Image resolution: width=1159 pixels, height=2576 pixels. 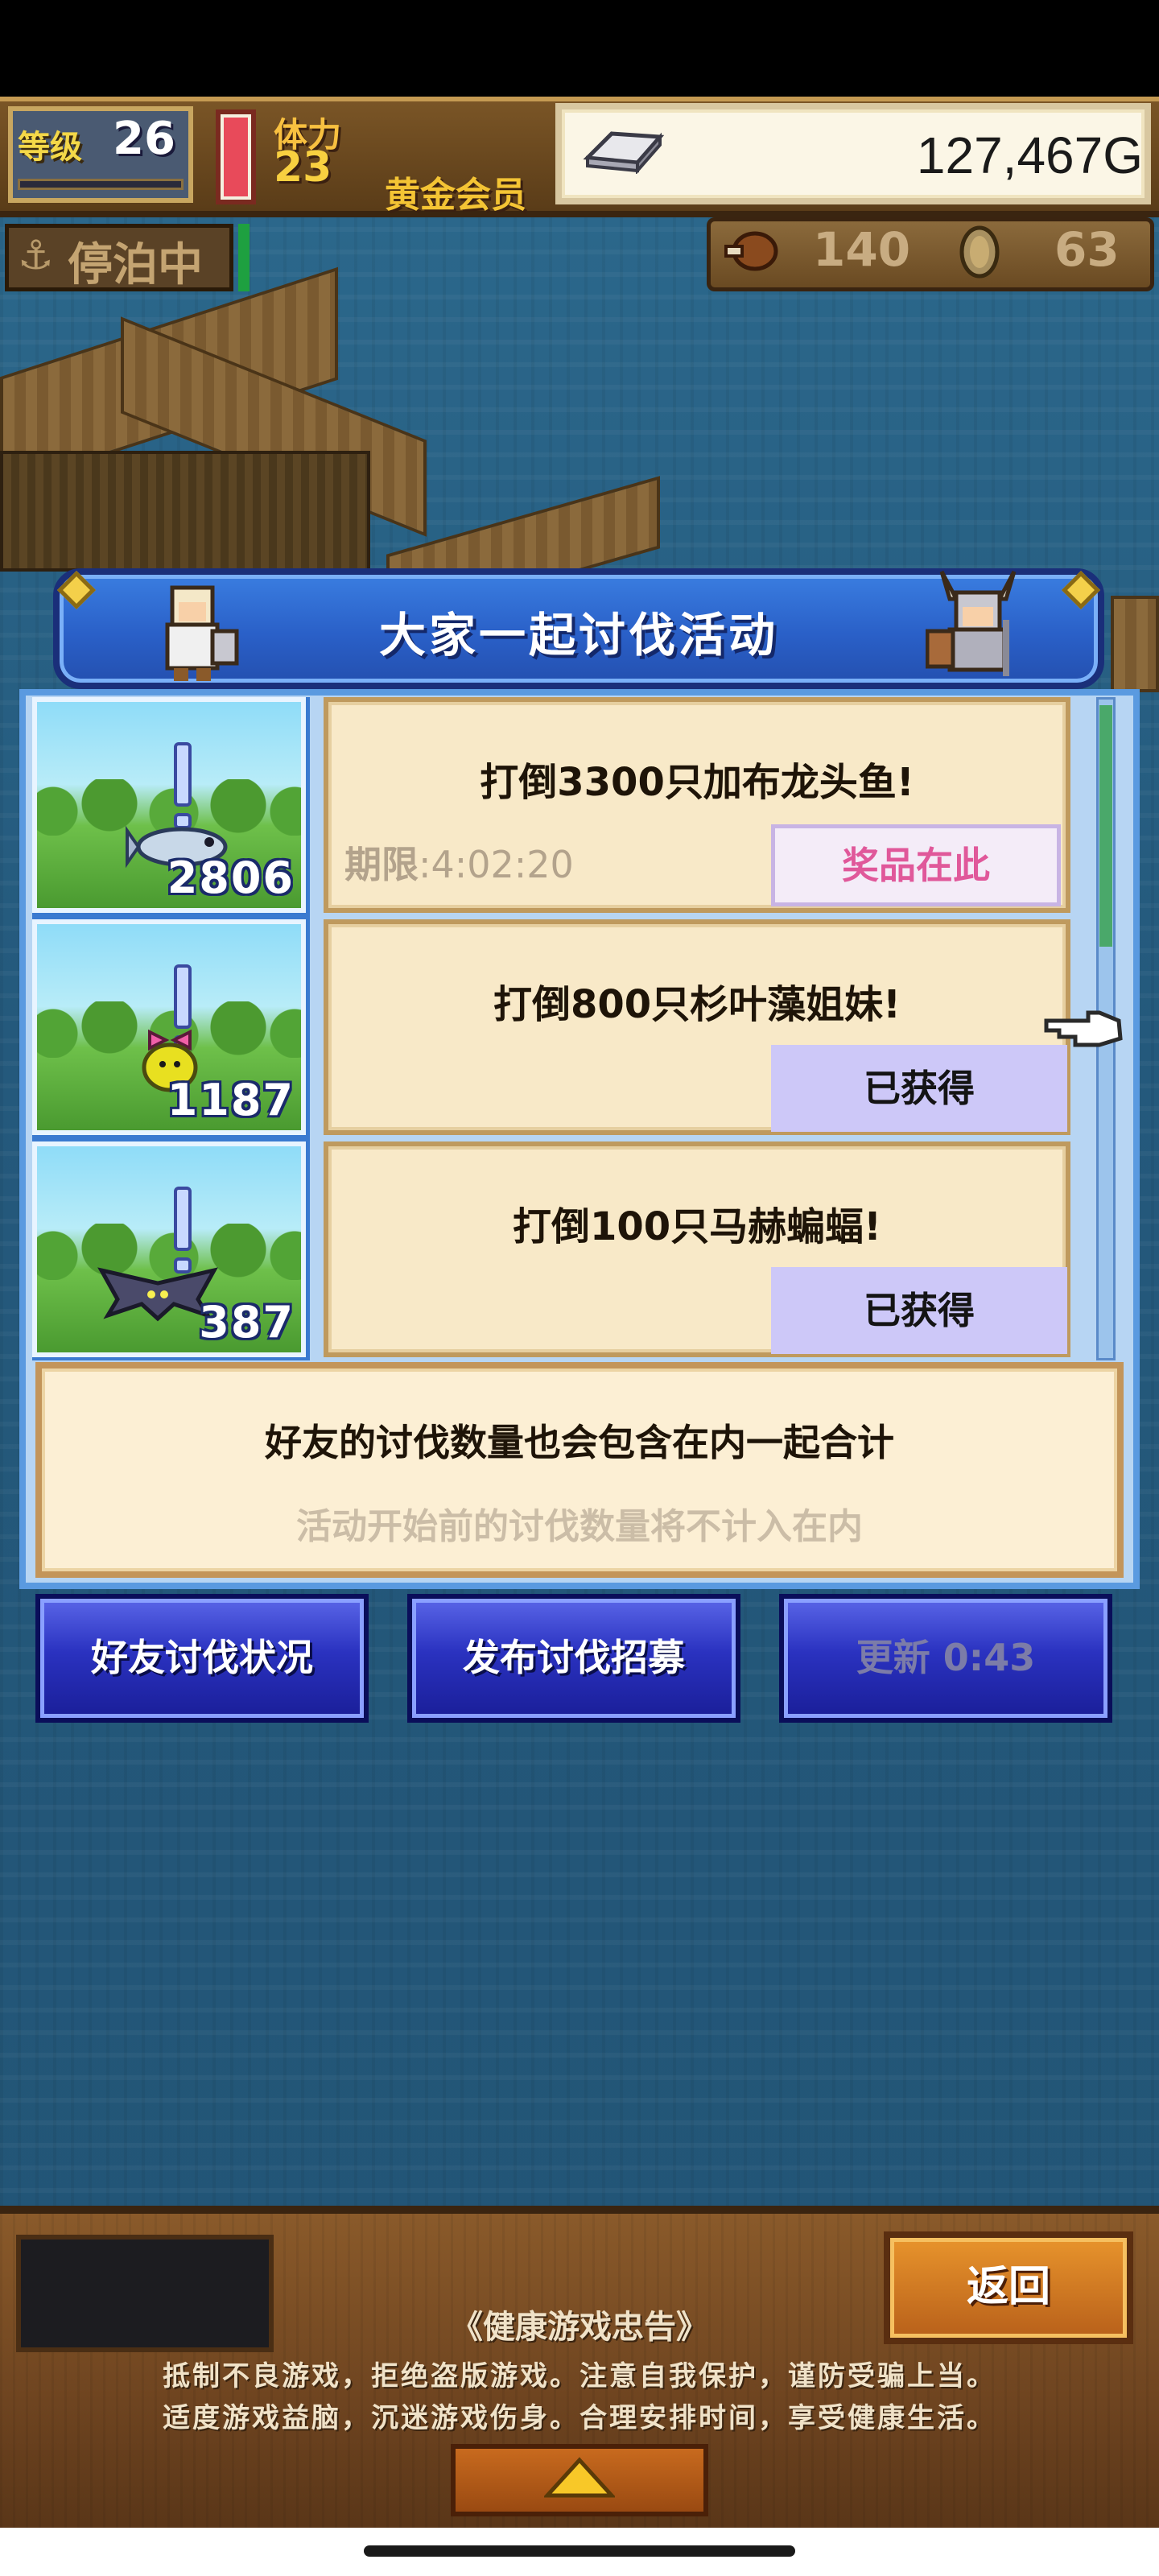 What do you see at coordinates (1083, 1028) in the screenshot?
I see `pointing-hand-icon` at bounding box center [1083, 1028].